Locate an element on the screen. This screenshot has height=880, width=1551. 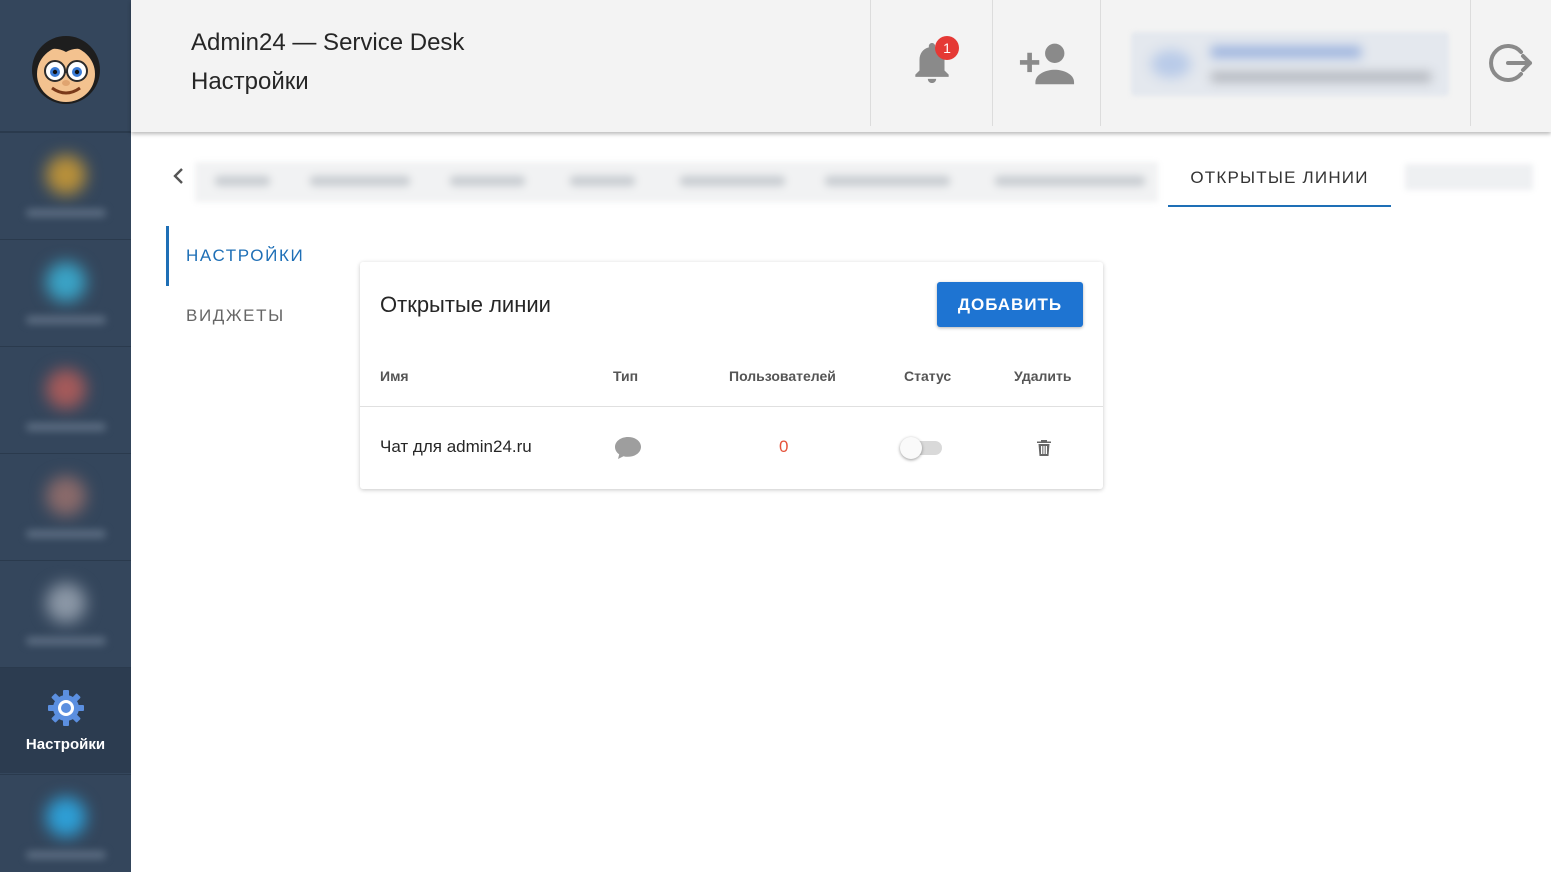
logout-button is located at coordinates (1511, 63).